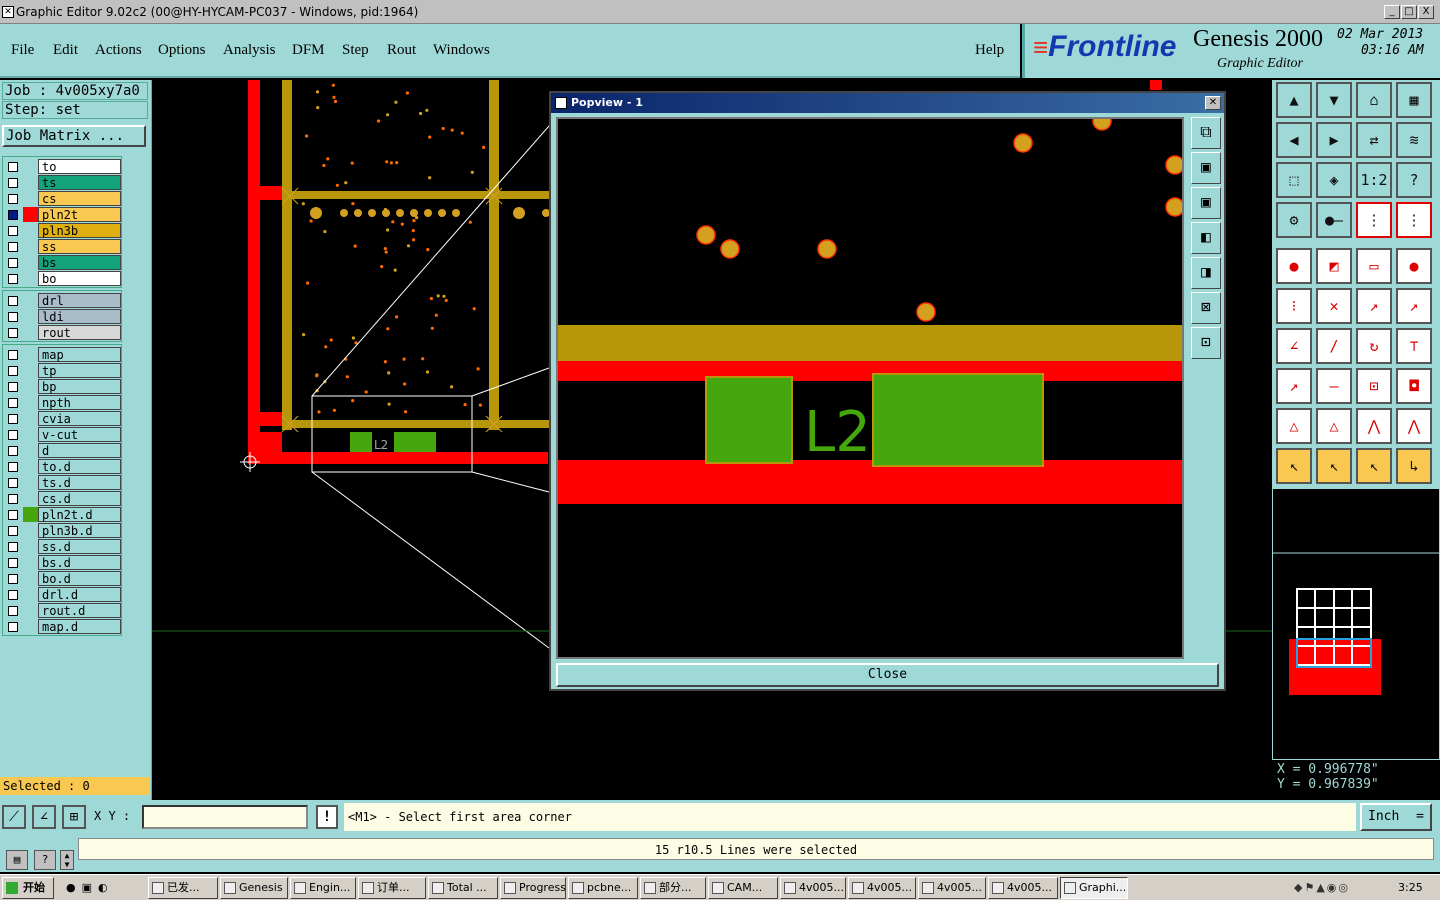 This screenshot has width=1440, height=900. What do you see at coordinates (1334, 180) in the screenshot?
I see `center-icon: ◈` at bounding box center [1334, 180].